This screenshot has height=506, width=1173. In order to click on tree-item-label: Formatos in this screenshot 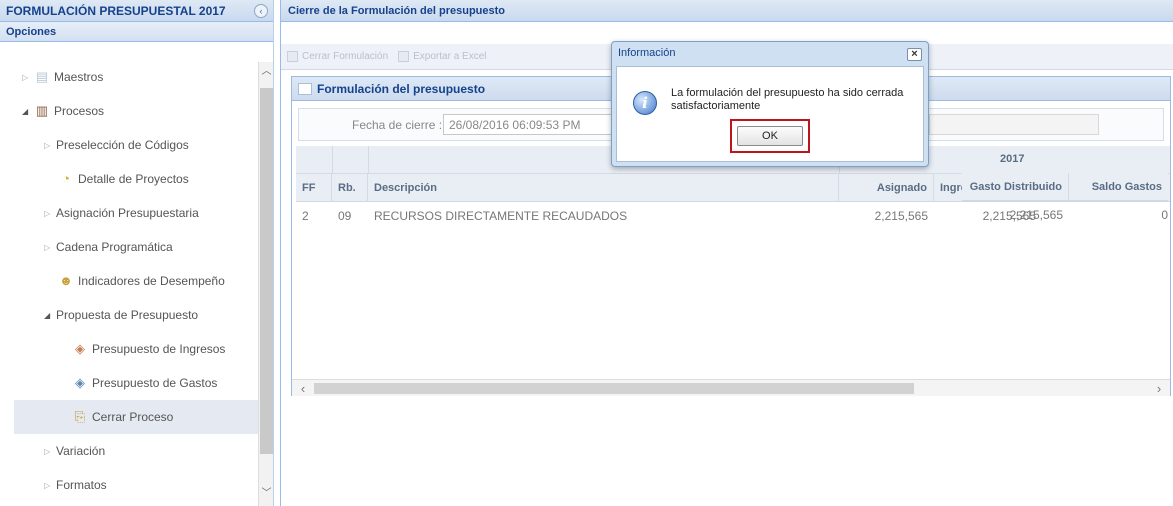, I will do `click(81, 485)`.